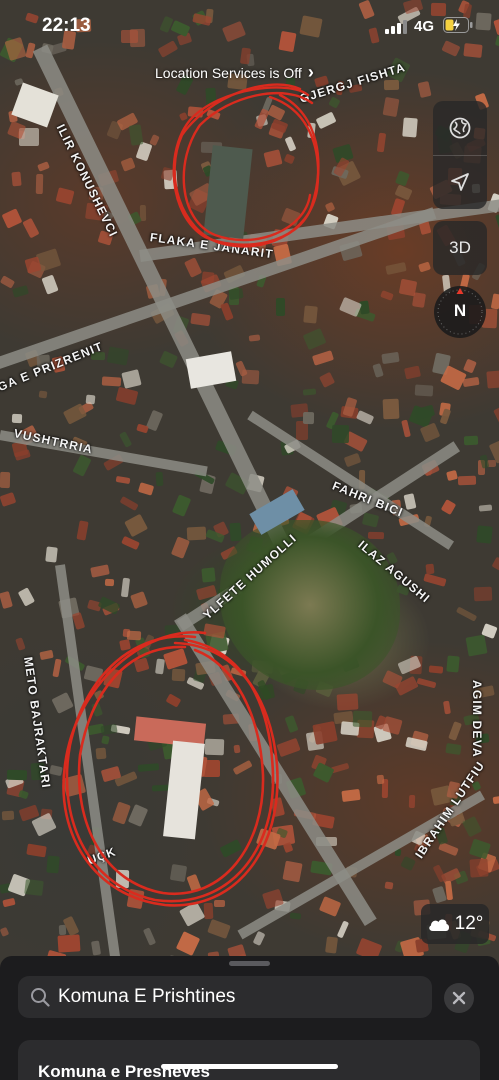  What do you see at coordinates (424, 26) in the screenshot?
I see `network-type-label: 4G` at bounding box center [424, 26].